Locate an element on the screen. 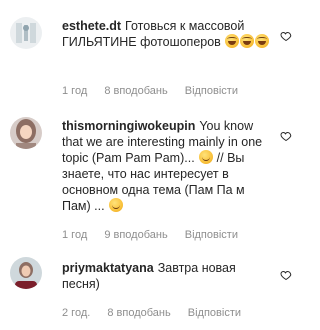 This screenshot has width=320, height=330. comment-username: thismorningiwokeupin is located at coordinates (128, 126).